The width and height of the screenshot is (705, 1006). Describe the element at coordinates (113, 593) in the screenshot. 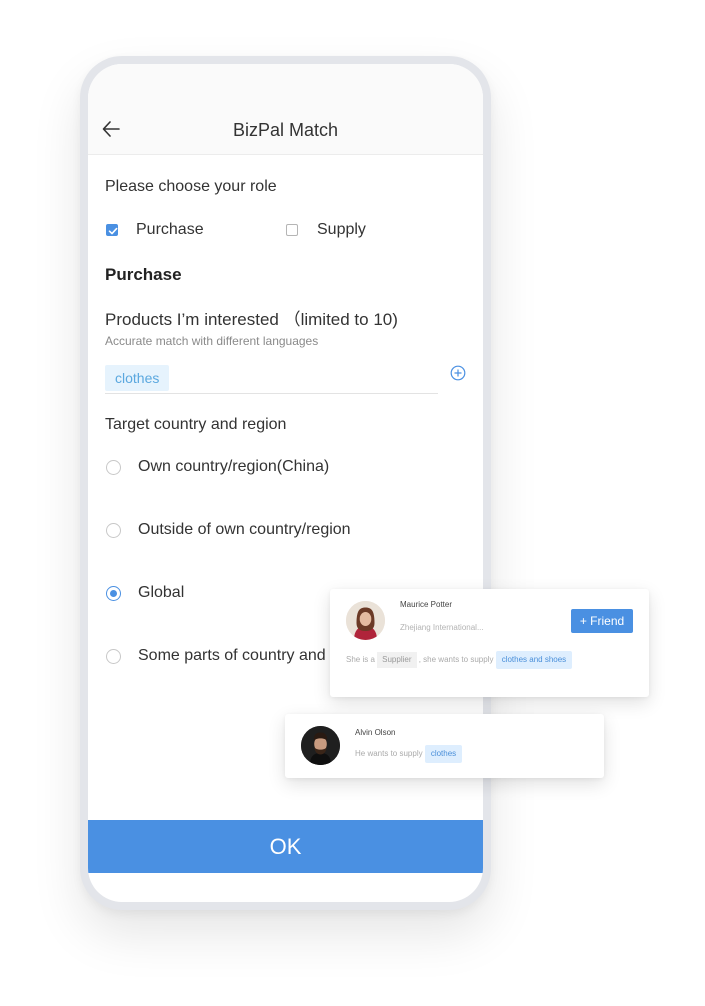

I see `radio-selected-icon` at that location.